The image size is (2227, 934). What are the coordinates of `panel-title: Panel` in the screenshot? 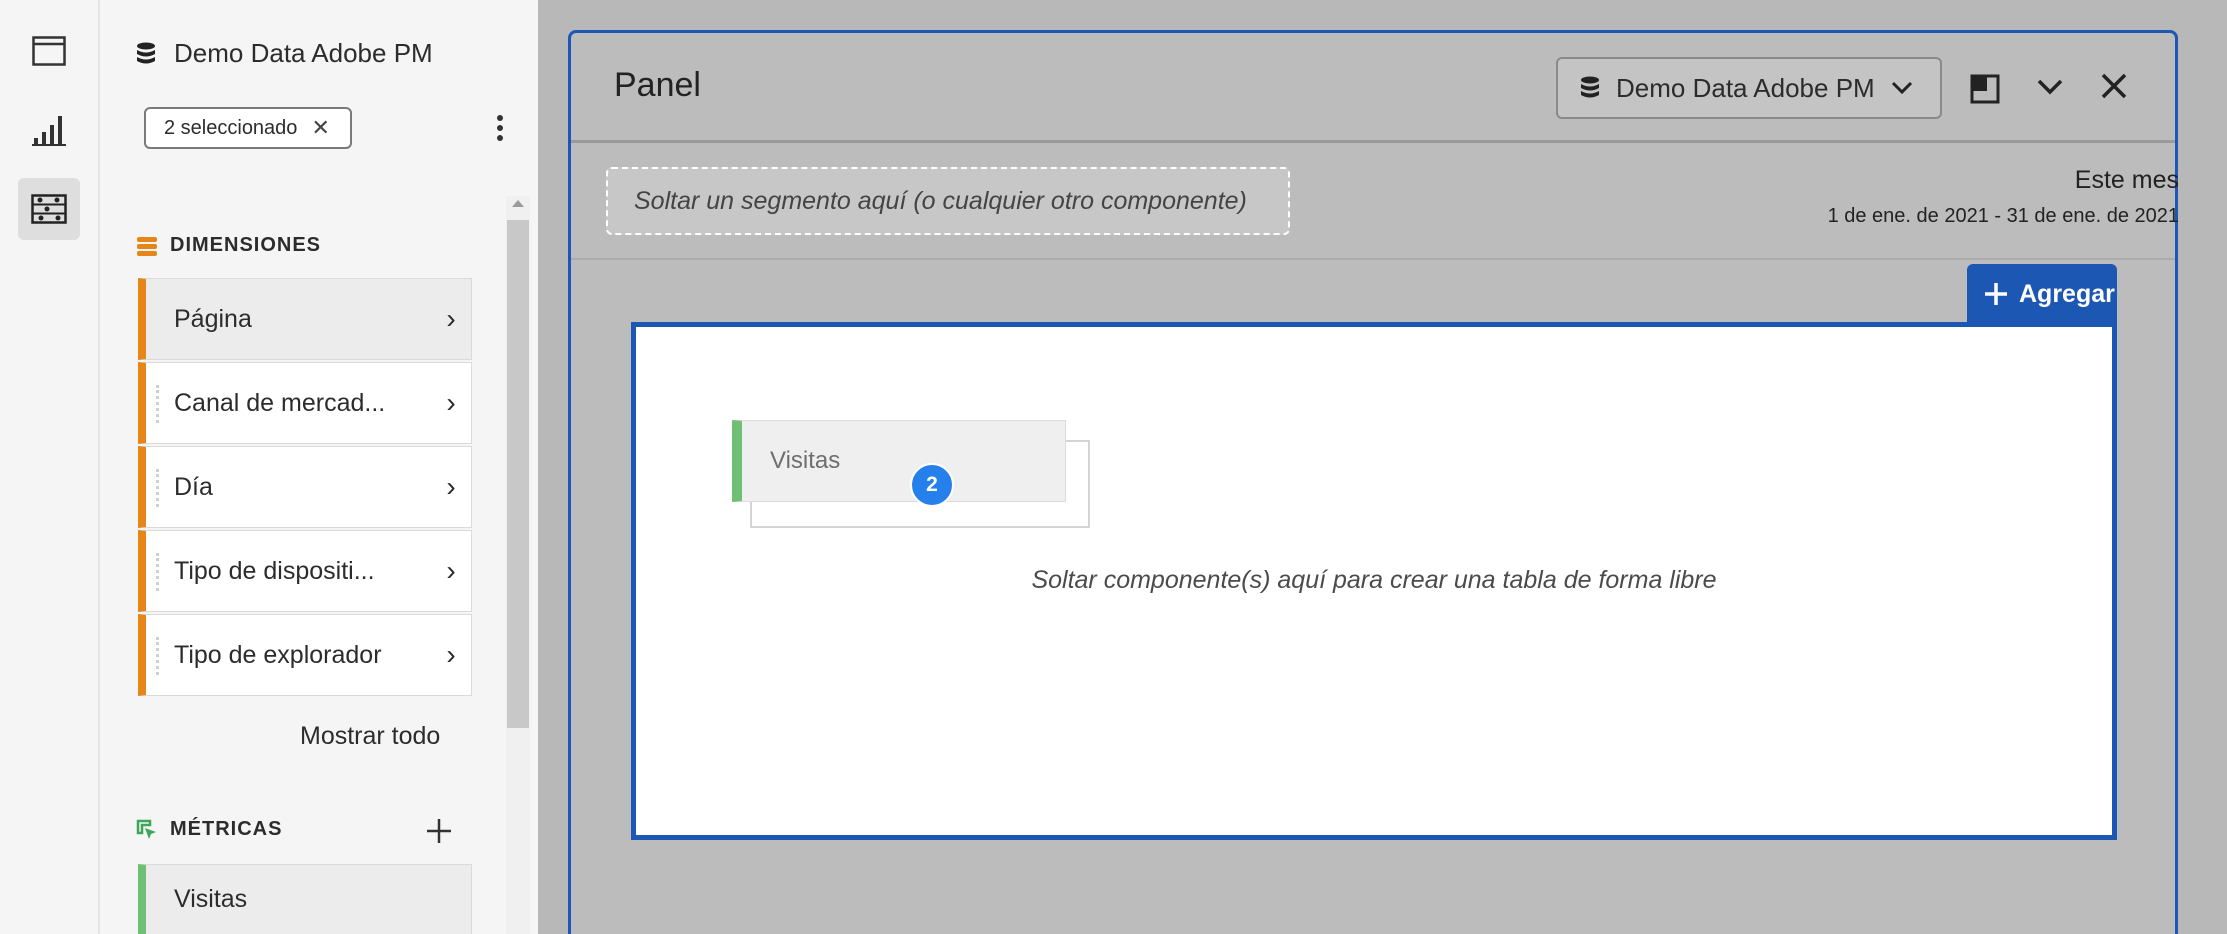 It's located at (657, 85).